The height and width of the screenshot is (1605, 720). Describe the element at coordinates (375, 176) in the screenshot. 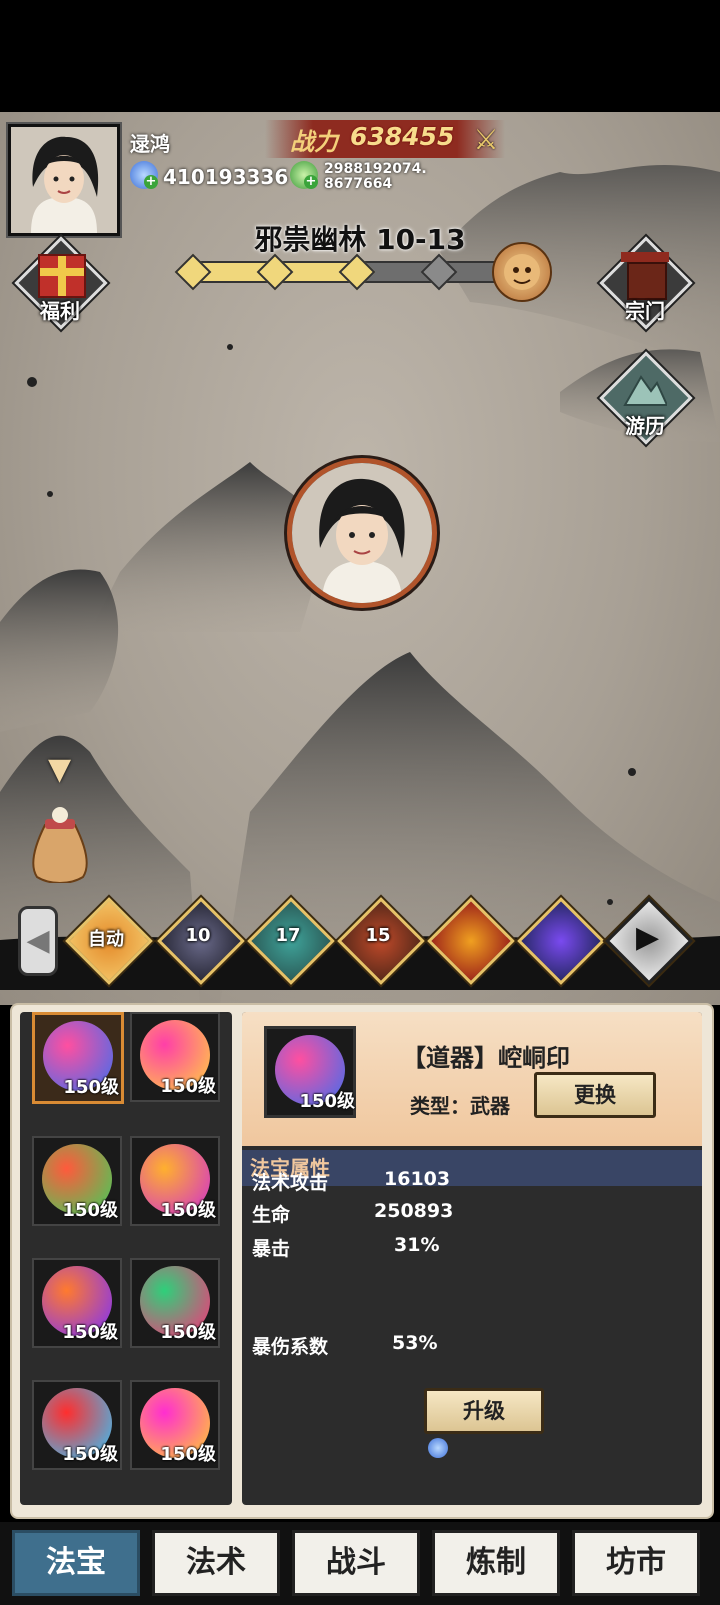

I see `jade-count: 2988192074. 8677664` at that location.